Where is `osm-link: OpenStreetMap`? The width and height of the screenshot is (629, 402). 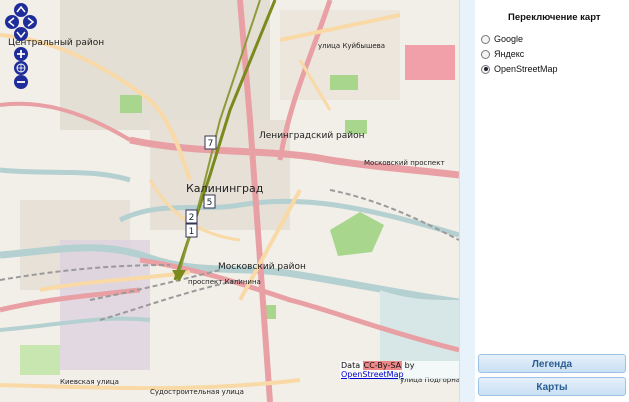 osm-link: OpenStreetMap is located at coordinates (372, 374).